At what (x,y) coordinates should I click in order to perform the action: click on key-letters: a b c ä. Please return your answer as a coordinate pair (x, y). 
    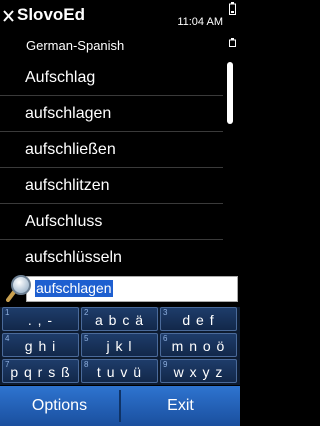
    Looking at the image, I should click on (119, 320).